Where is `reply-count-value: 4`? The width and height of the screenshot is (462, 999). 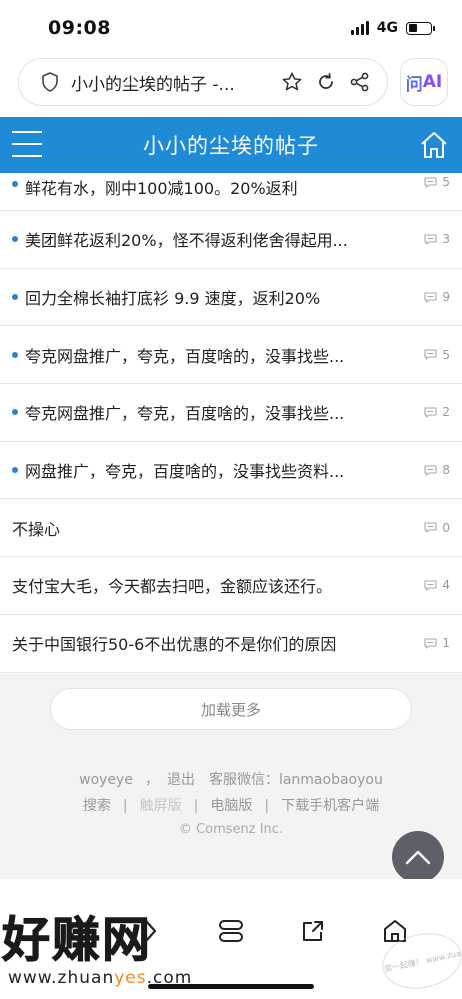 reply-count-value: 4 is located at coordinates (446, 585).